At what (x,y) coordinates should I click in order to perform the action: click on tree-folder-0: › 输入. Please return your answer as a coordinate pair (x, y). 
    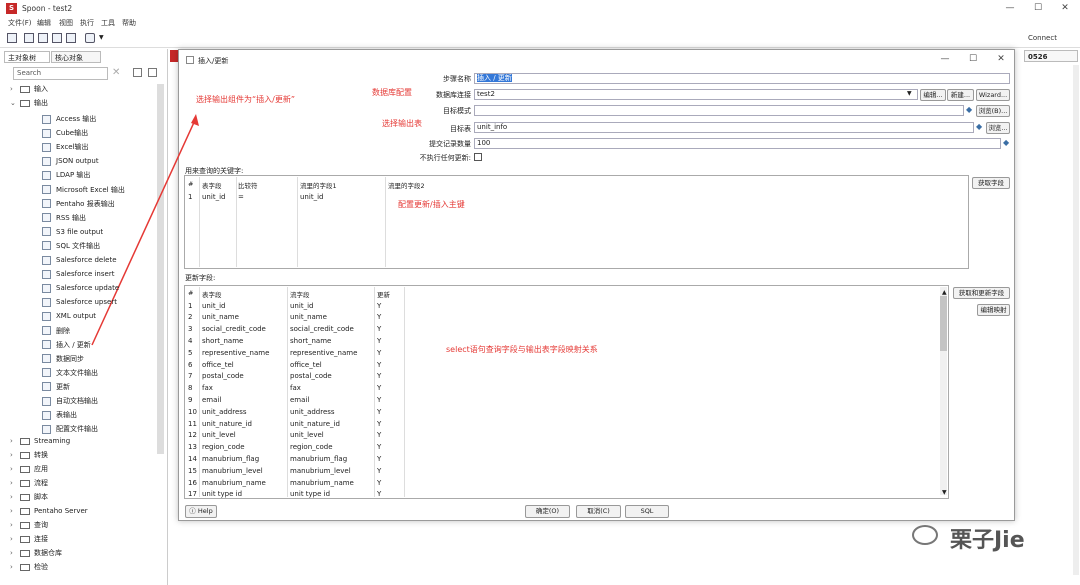
    Looking at the image, I should click on (29, 89).